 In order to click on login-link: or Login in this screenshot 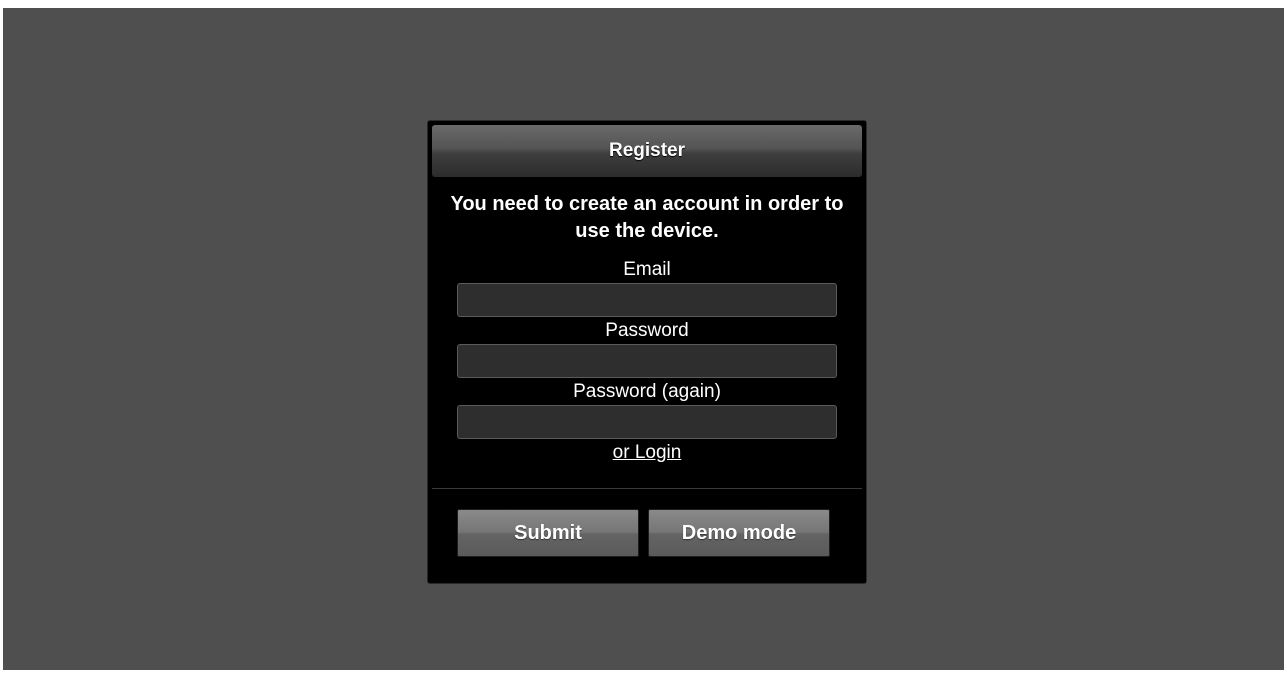, I will do `click(647, 452)`.